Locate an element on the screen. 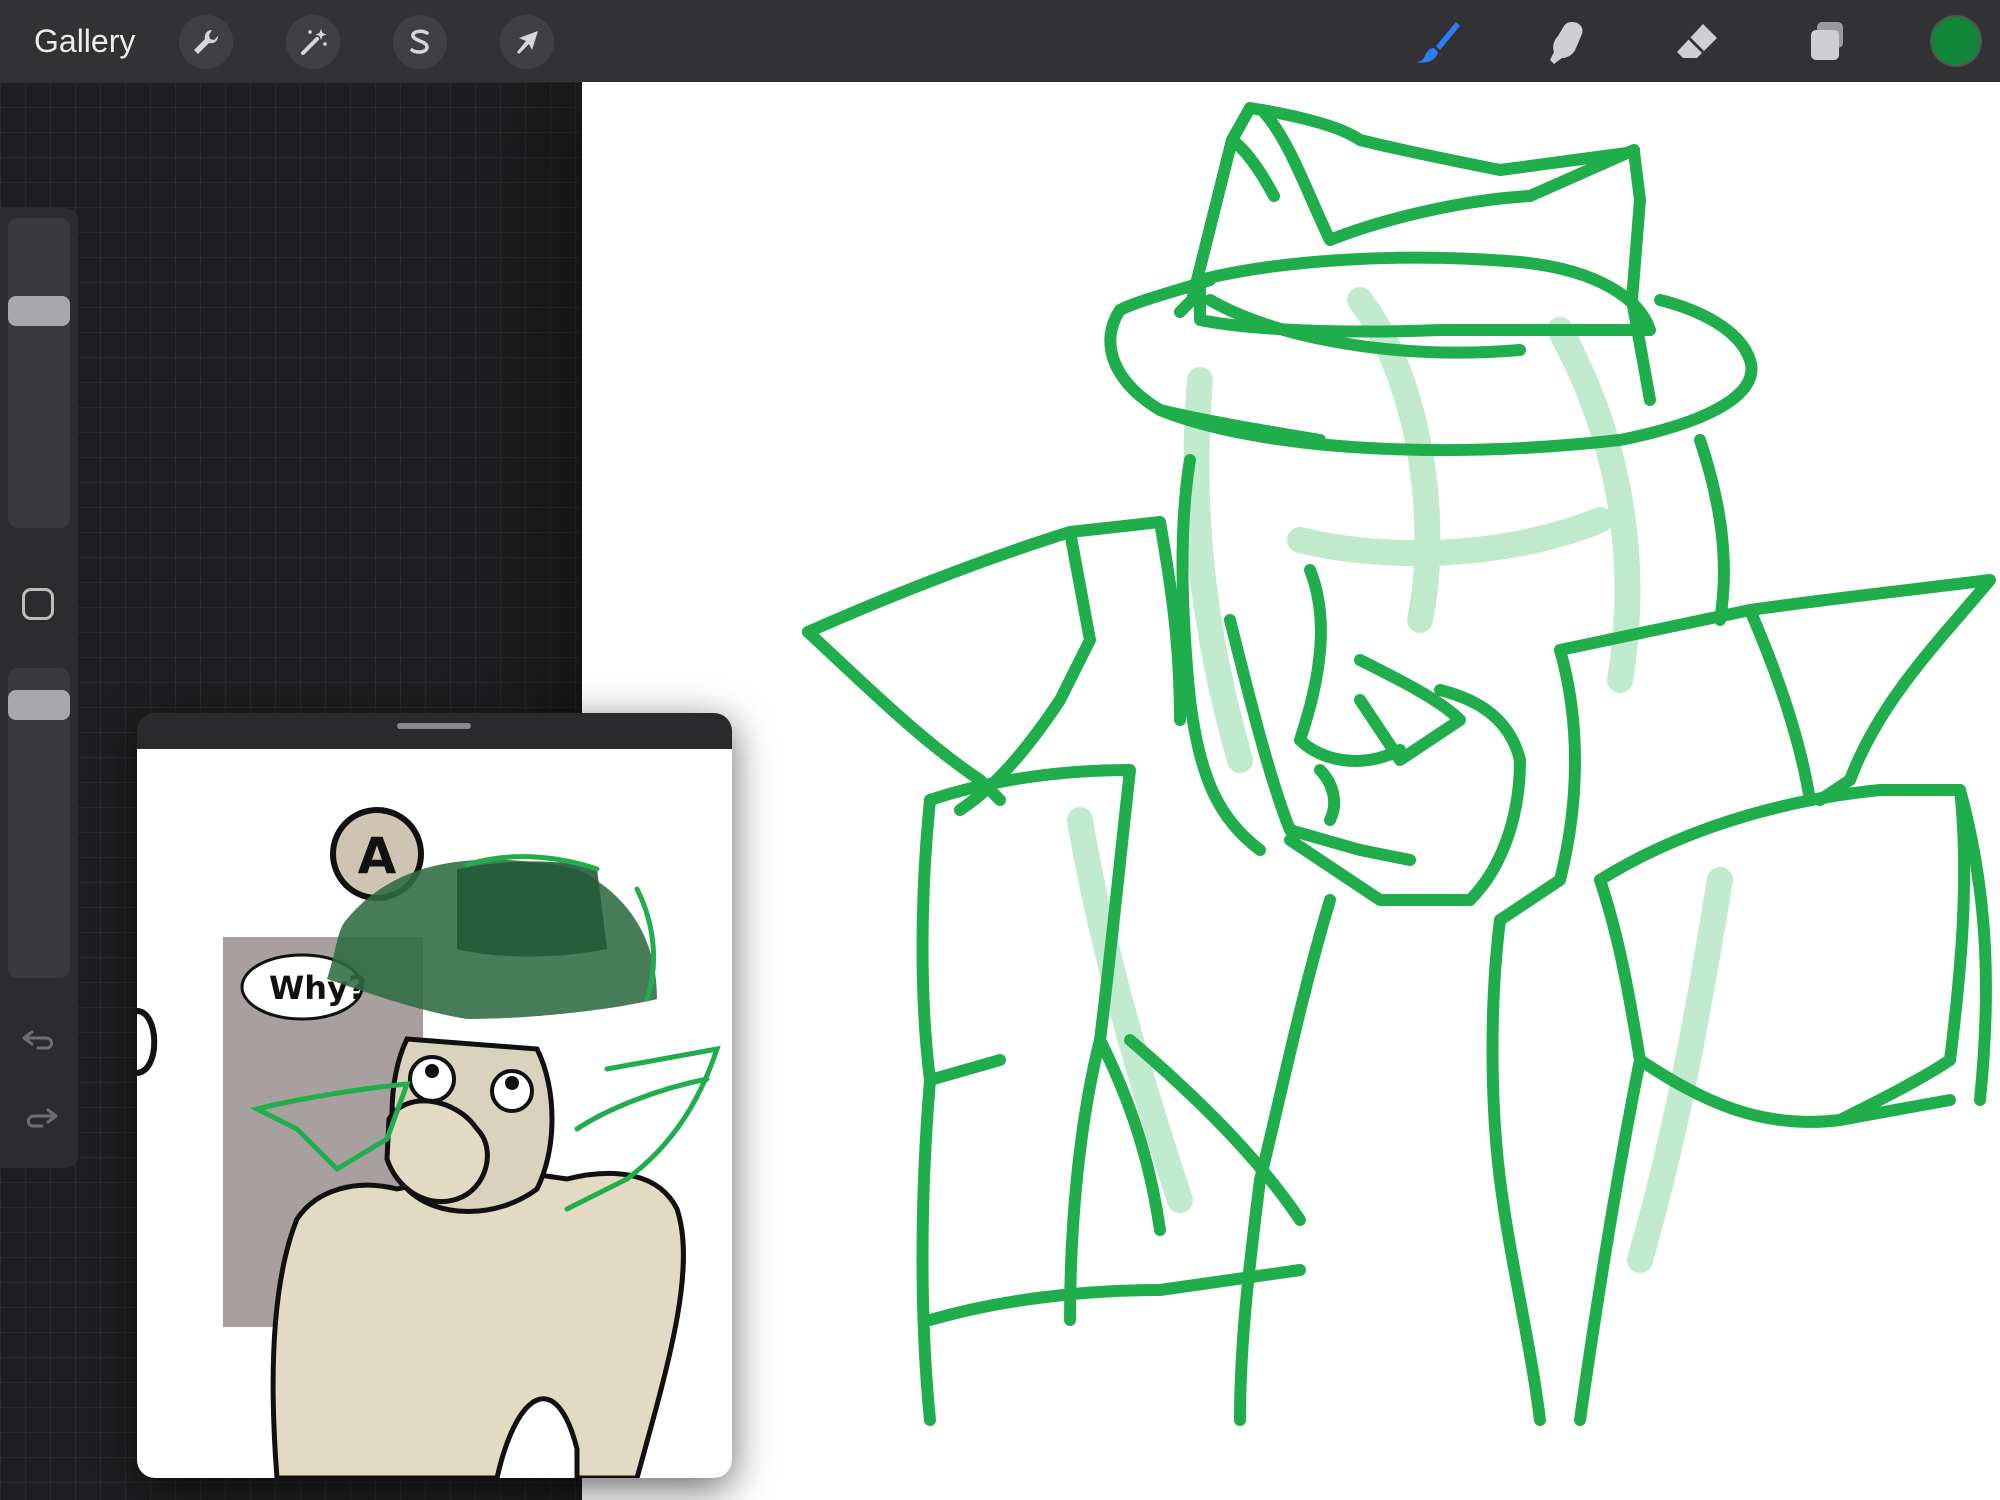 The height and width of the screenshot is (1500, 2000). magic-wand-icon is located at coordinates (314, 42).